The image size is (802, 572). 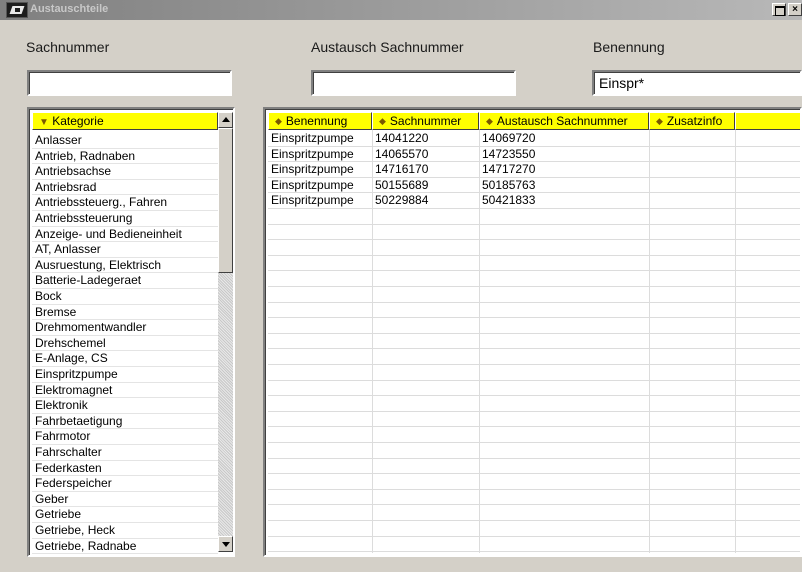 I want to click on category-list-item: Federspeicher, so click(x=125, y=484).